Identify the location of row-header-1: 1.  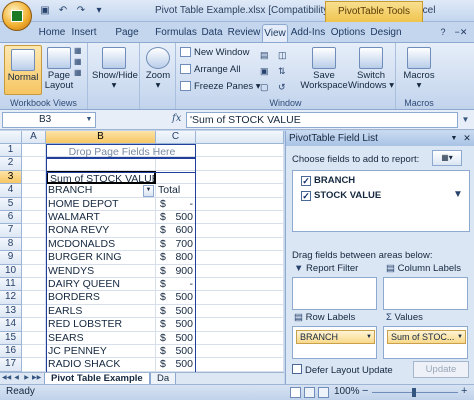
(11, 151).